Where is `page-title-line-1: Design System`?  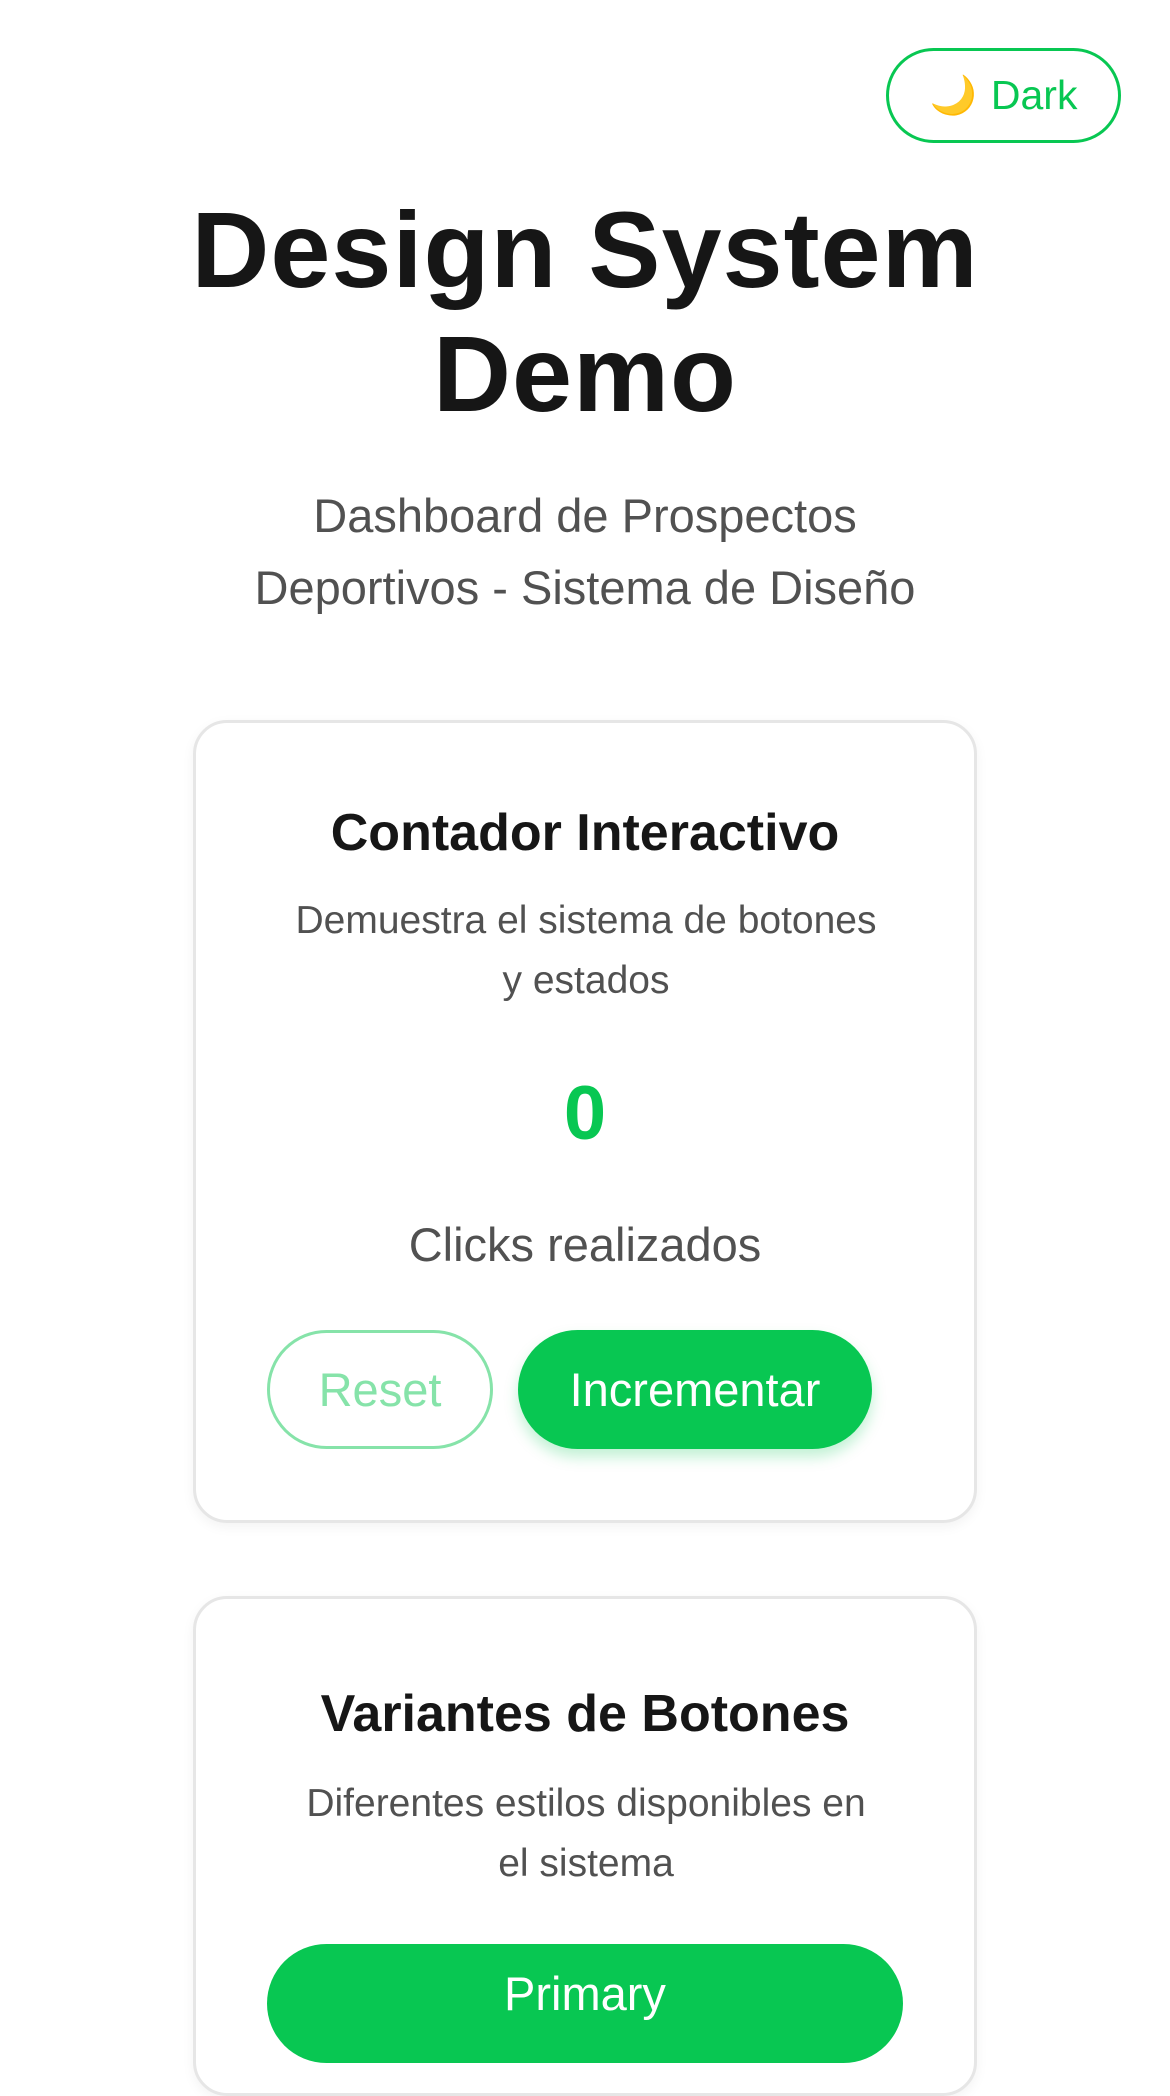 page-title-line-1: Design System is located at coordinates (585, 249).